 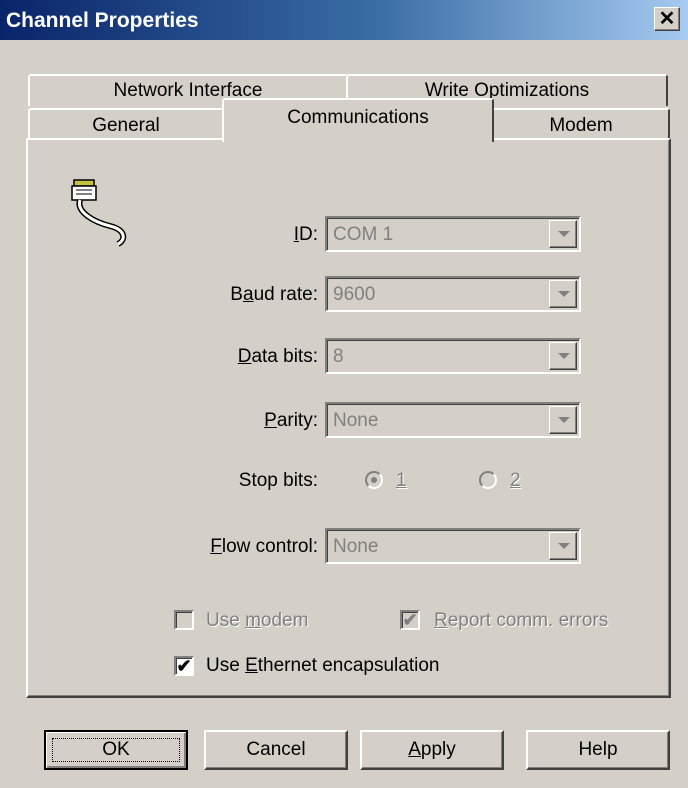 I want to click on apply-button-mnemonic: A, so click(x=414, y=749).